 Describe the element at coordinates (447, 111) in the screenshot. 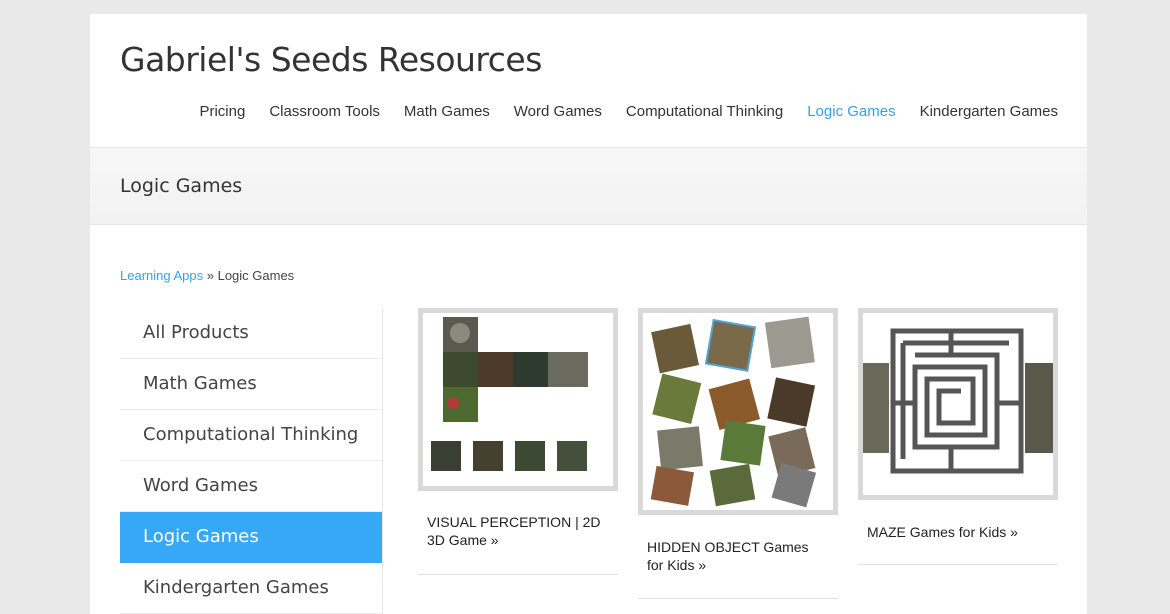

I see `nav-item-math-games: Math Games` at that location.